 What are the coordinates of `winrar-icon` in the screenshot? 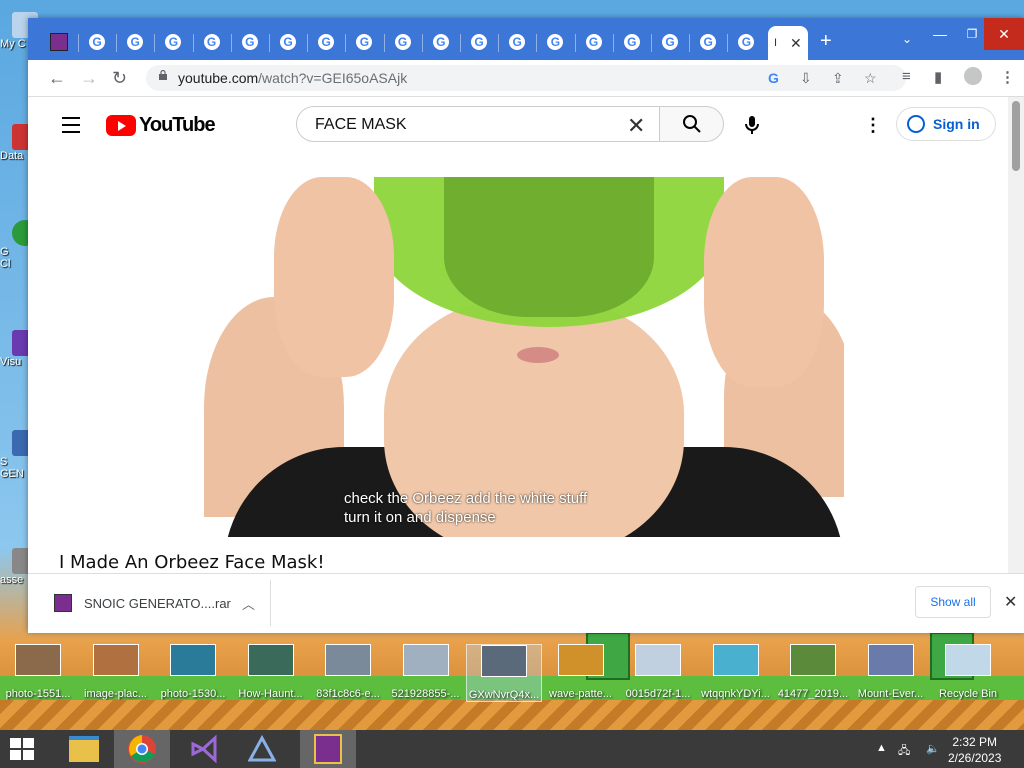 It's located at (328, 749).